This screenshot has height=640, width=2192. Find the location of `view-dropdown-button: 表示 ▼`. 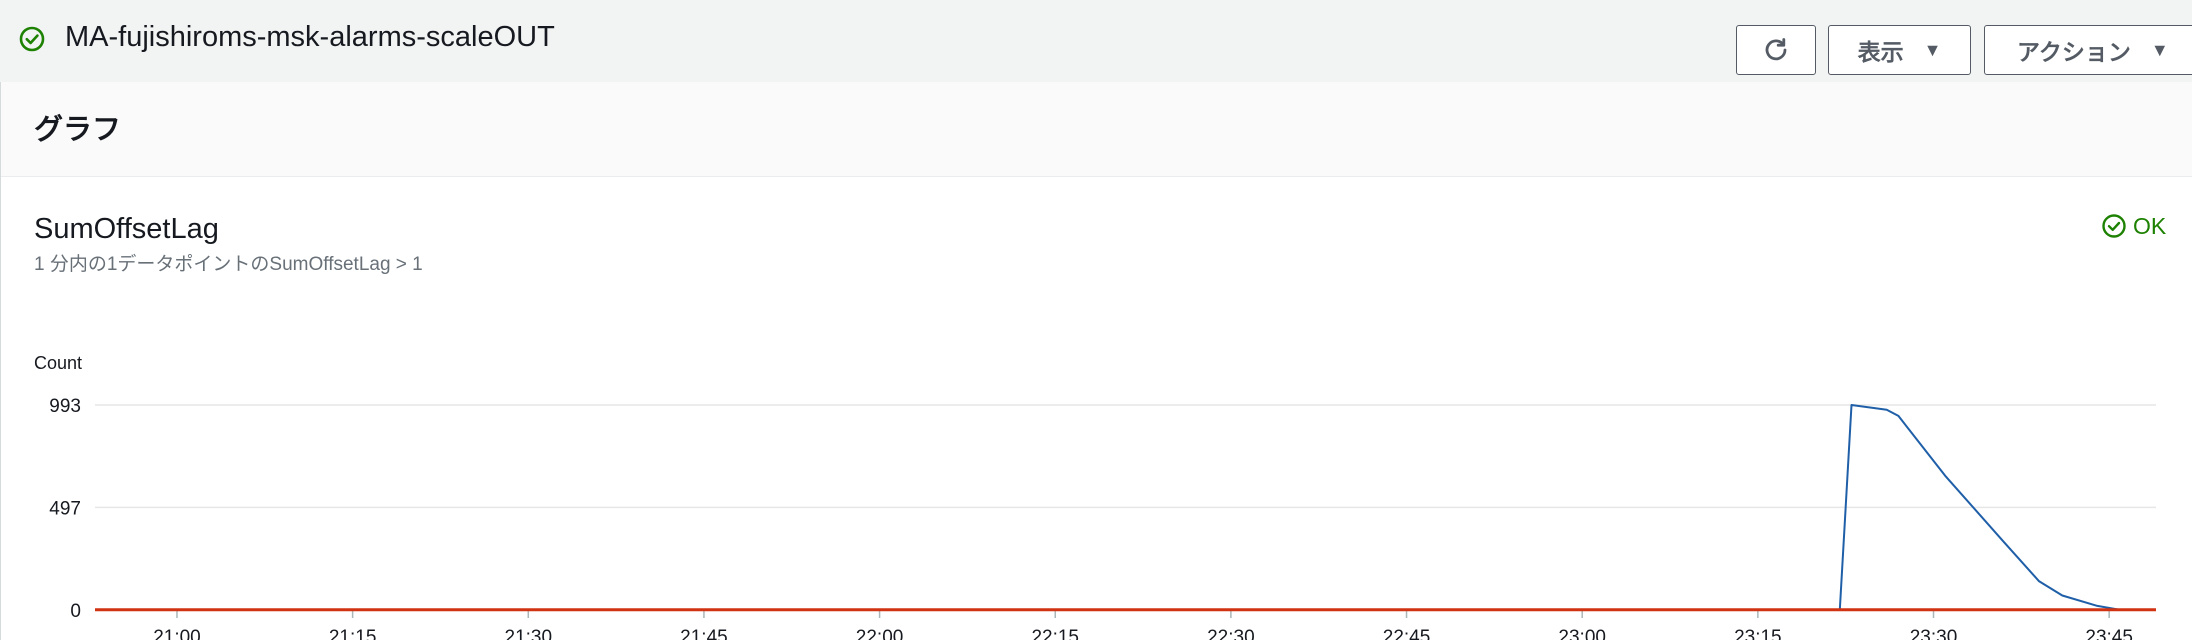

view-dropdown-button: 表示 ▼ is located at coordinates (1899, 50).